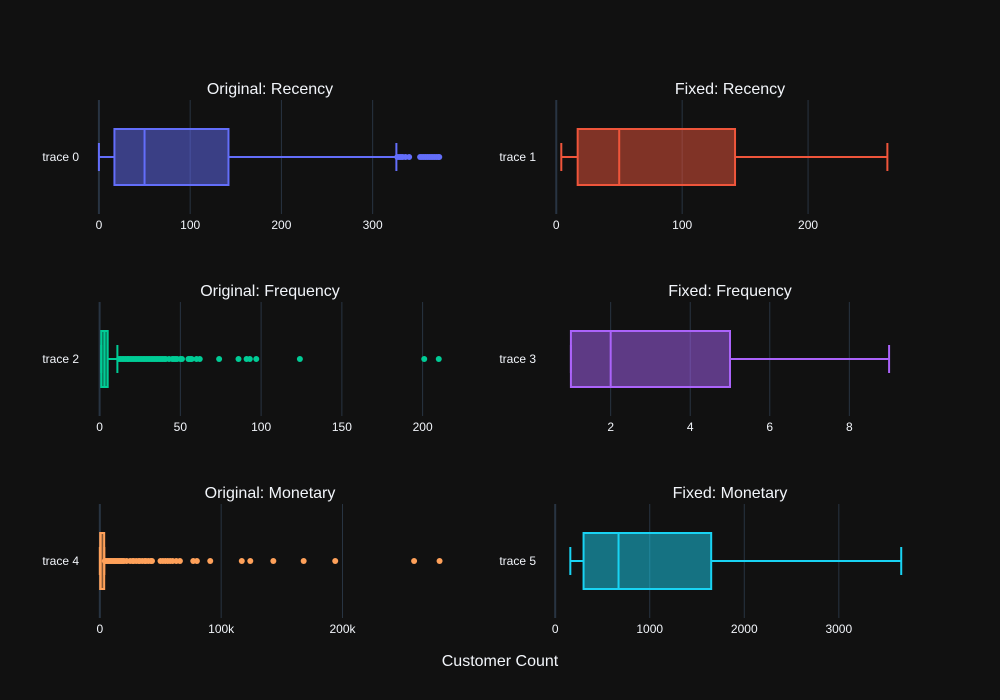  Describe the element at coordinates (60, 359) in the screenshot. I see `trace-label: trace 2` at that location.